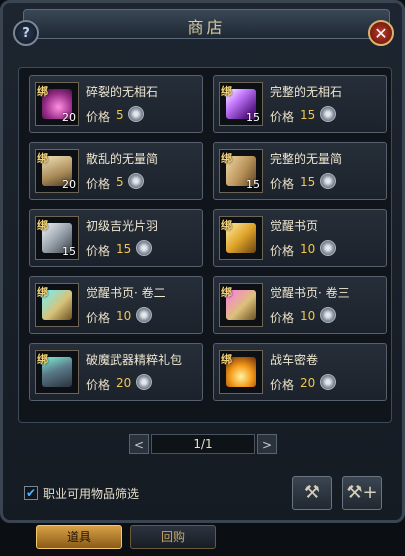 This screenshot has width=405, height=556. I want to click on tab-buyback: 回购, so click(173, 537).